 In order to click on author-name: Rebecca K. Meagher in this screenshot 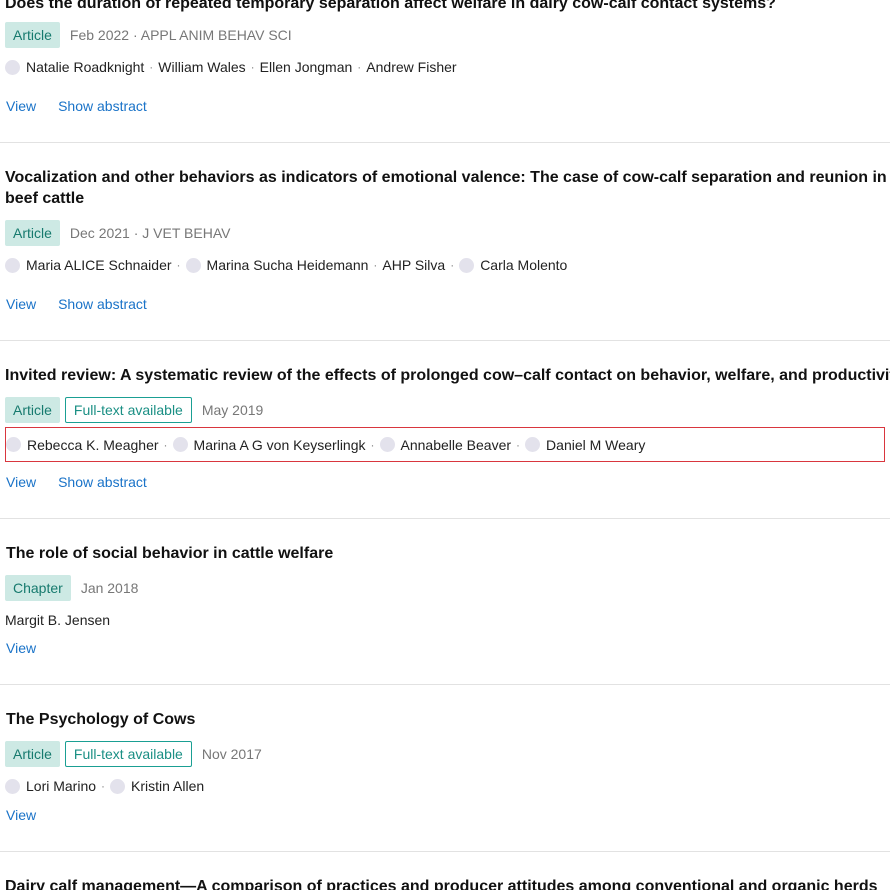, I will do `click(93, 445)`.